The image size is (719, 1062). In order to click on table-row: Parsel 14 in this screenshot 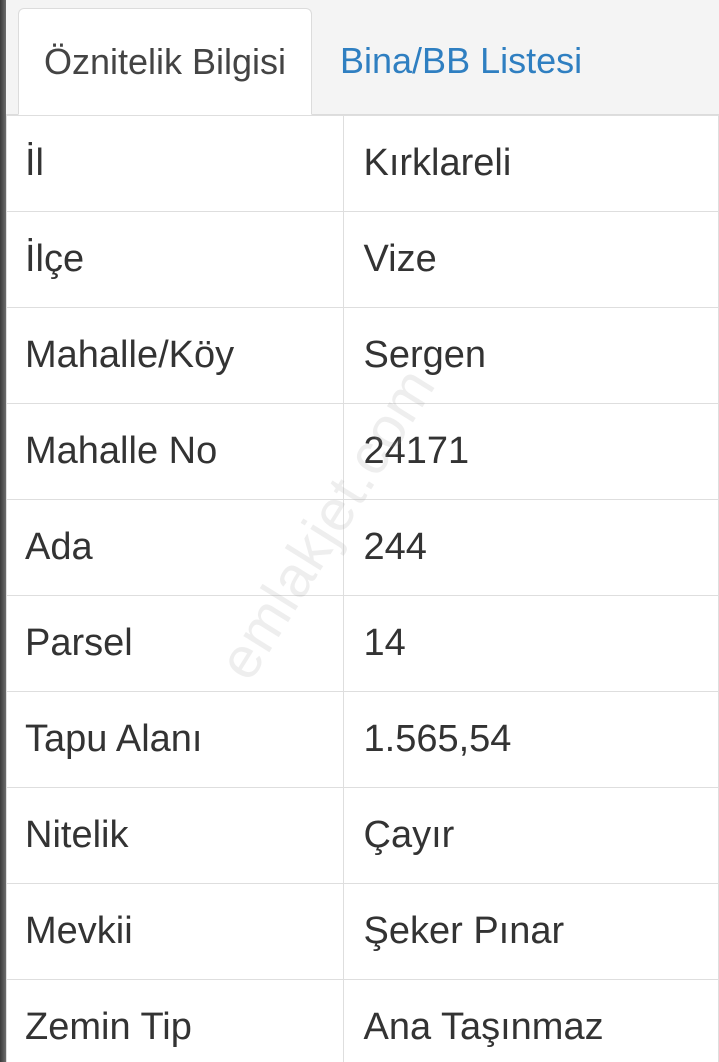, I will do `click(362, 643)`.